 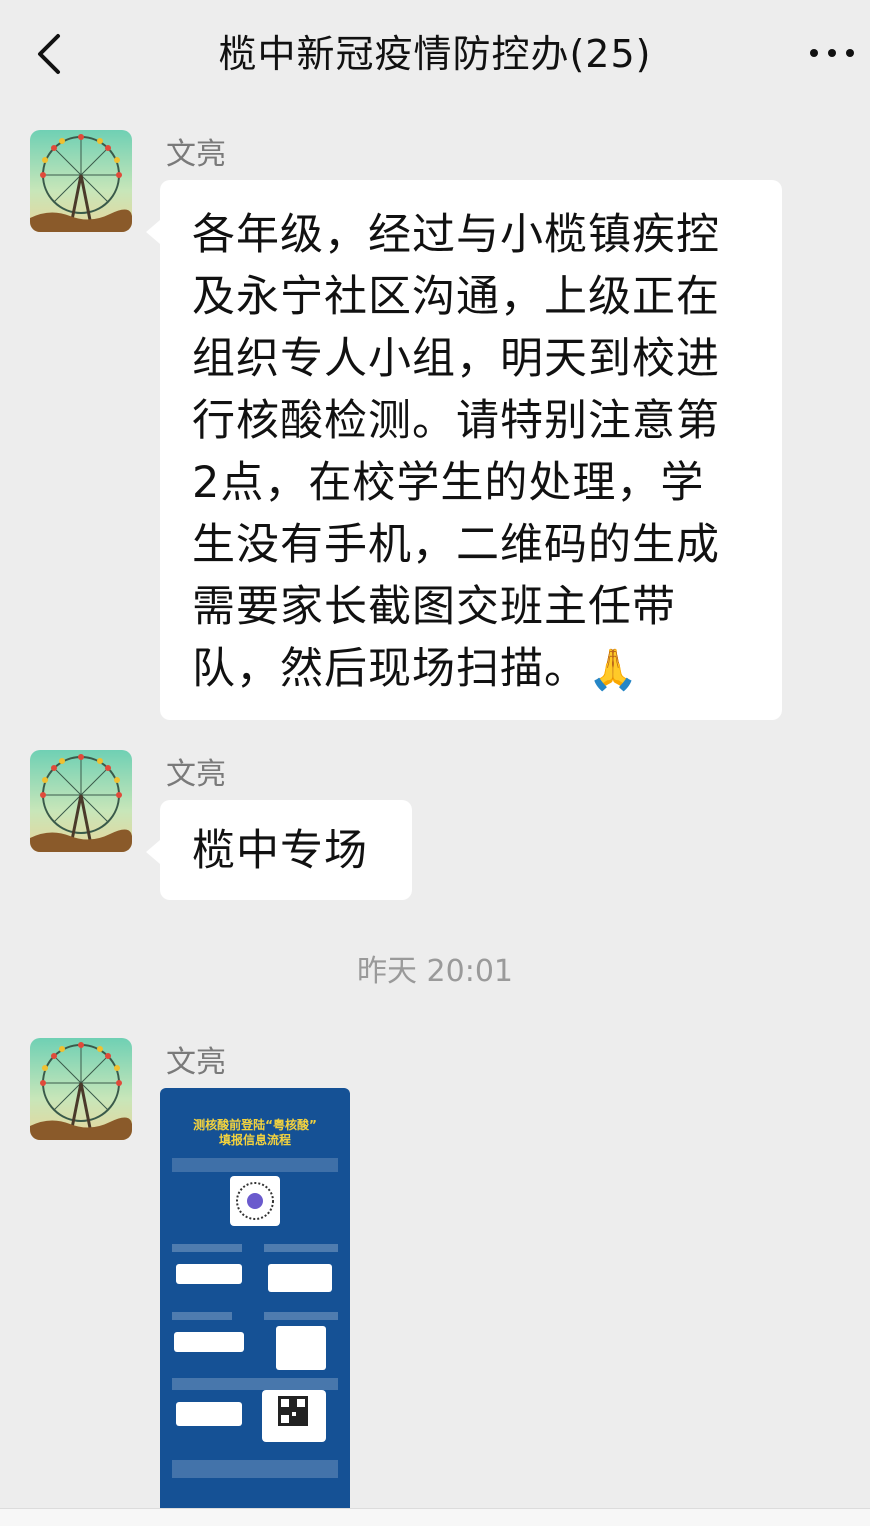 I want to click on chat-header: 榄中新冠疫情防控办(25), so click(x=435, y=54).